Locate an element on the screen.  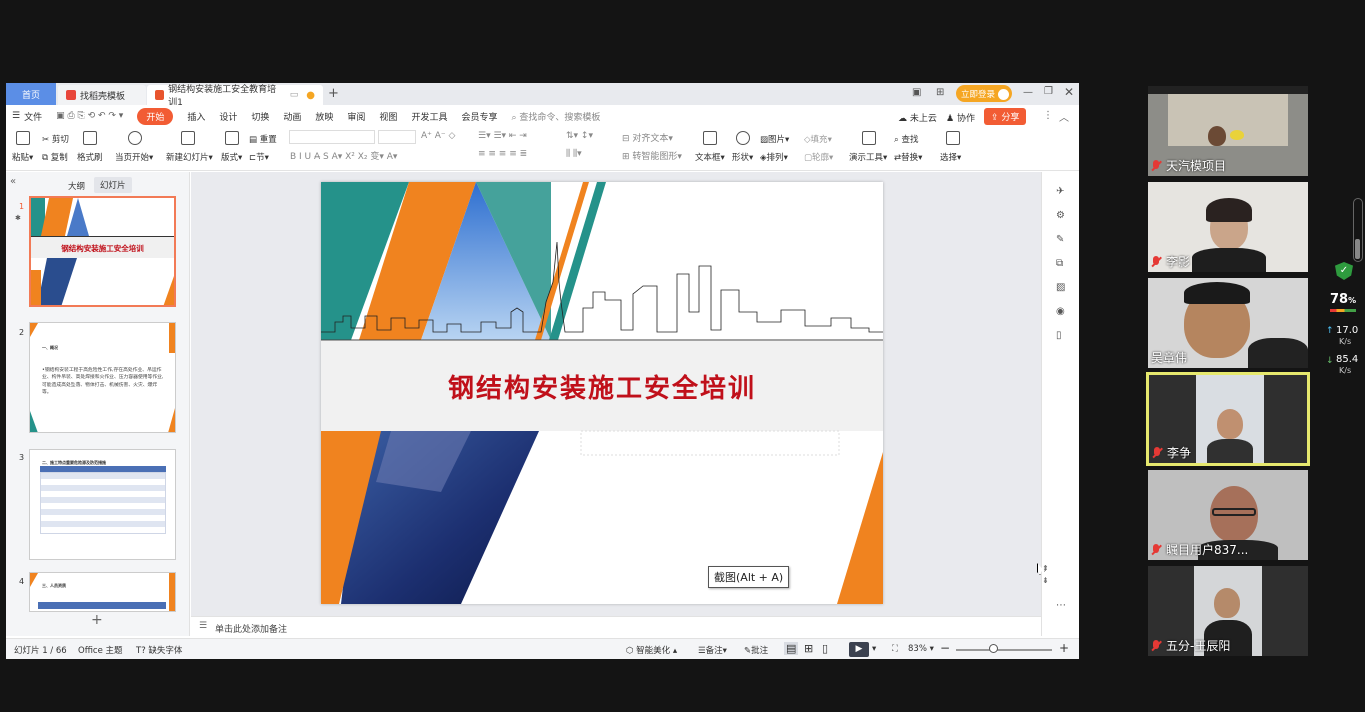
textbox-icon is located at coordinates (710, 138).